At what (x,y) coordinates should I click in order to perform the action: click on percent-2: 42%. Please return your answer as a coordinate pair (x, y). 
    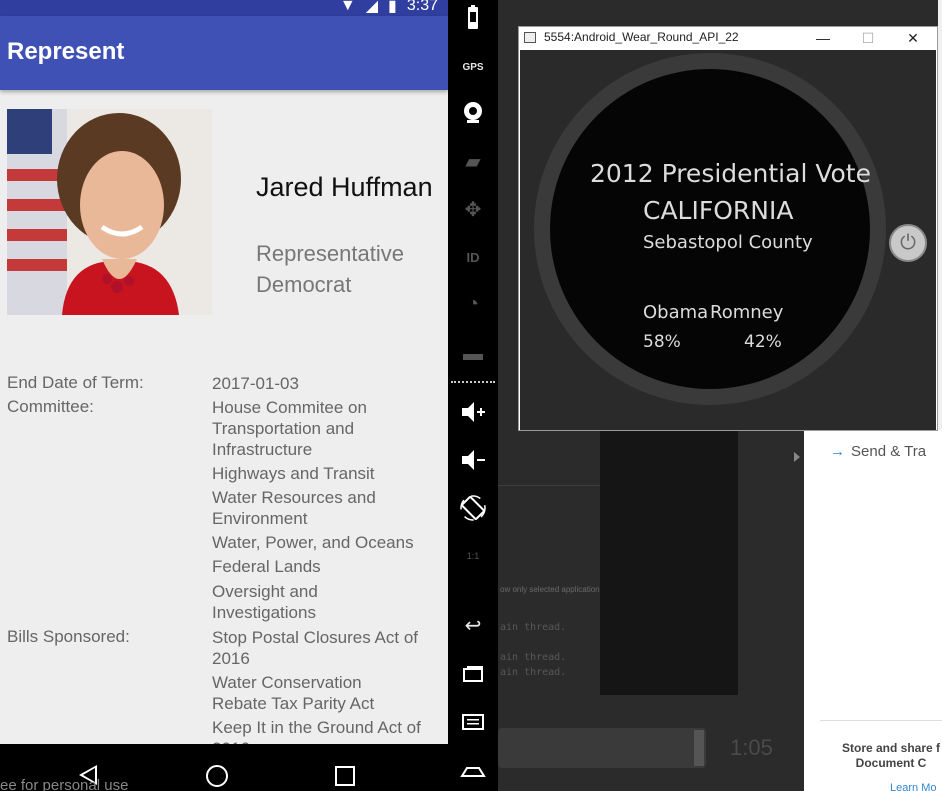
    Looking at the image, I should click on (763, 342).